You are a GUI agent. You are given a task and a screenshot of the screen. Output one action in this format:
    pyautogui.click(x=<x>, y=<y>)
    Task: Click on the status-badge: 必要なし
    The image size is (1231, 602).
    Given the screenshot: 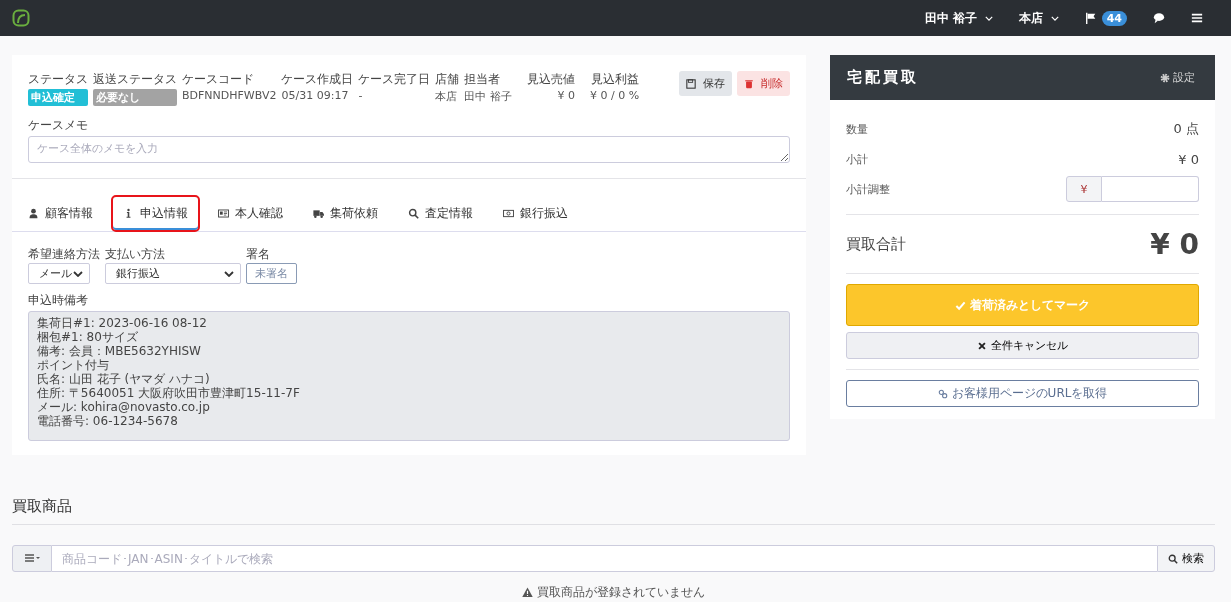 What is the action you would take?
    pyautogui.click(x=135, y=97)
    